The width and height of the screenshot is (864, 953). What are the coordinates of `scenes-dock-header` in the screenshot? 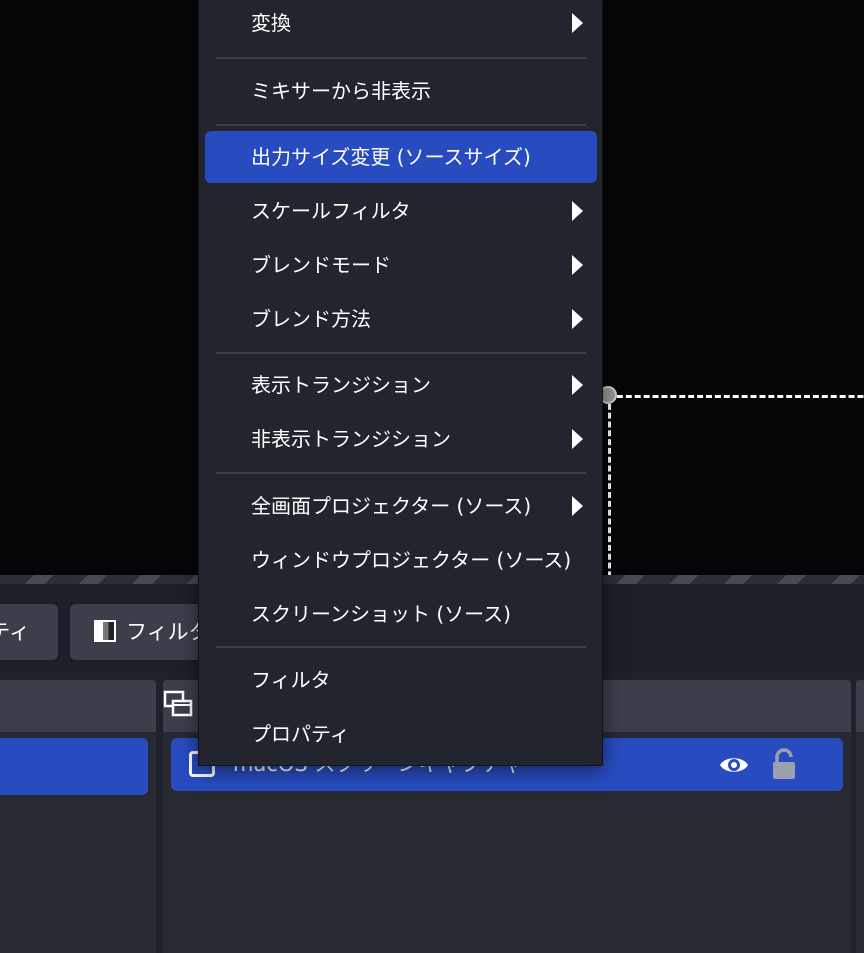 It's located at (78, 706).